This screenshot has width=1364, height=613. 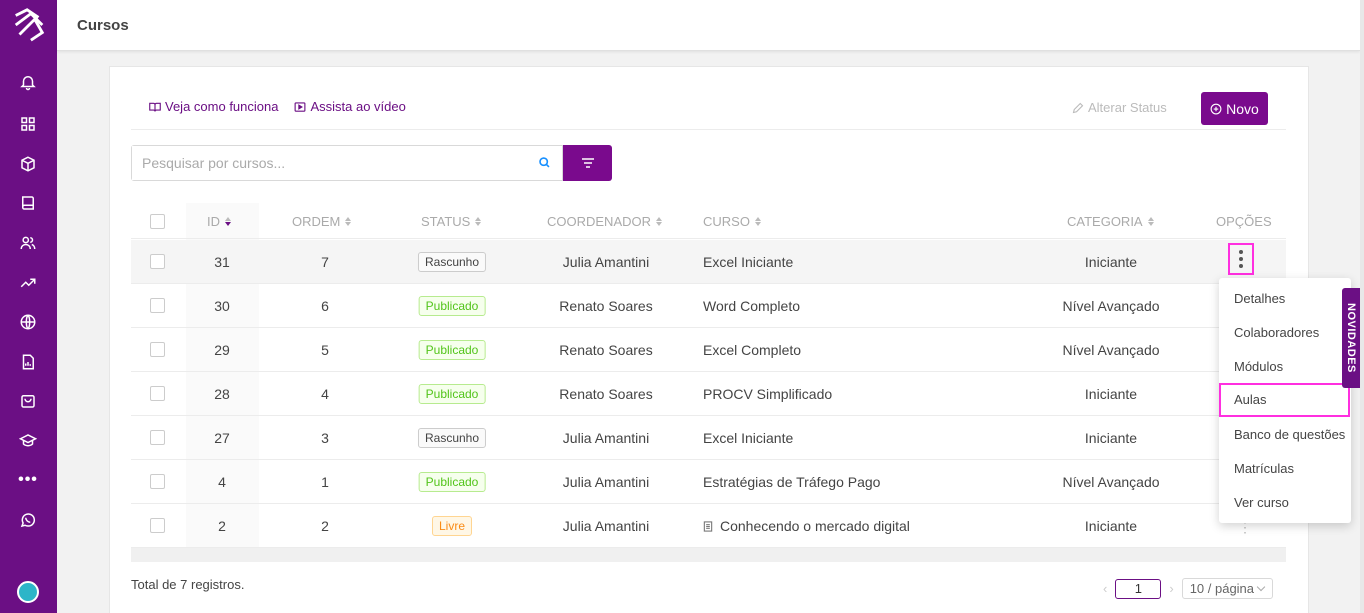 I want to click on cell-curso: Word Completo, so click(x=751, y=306).